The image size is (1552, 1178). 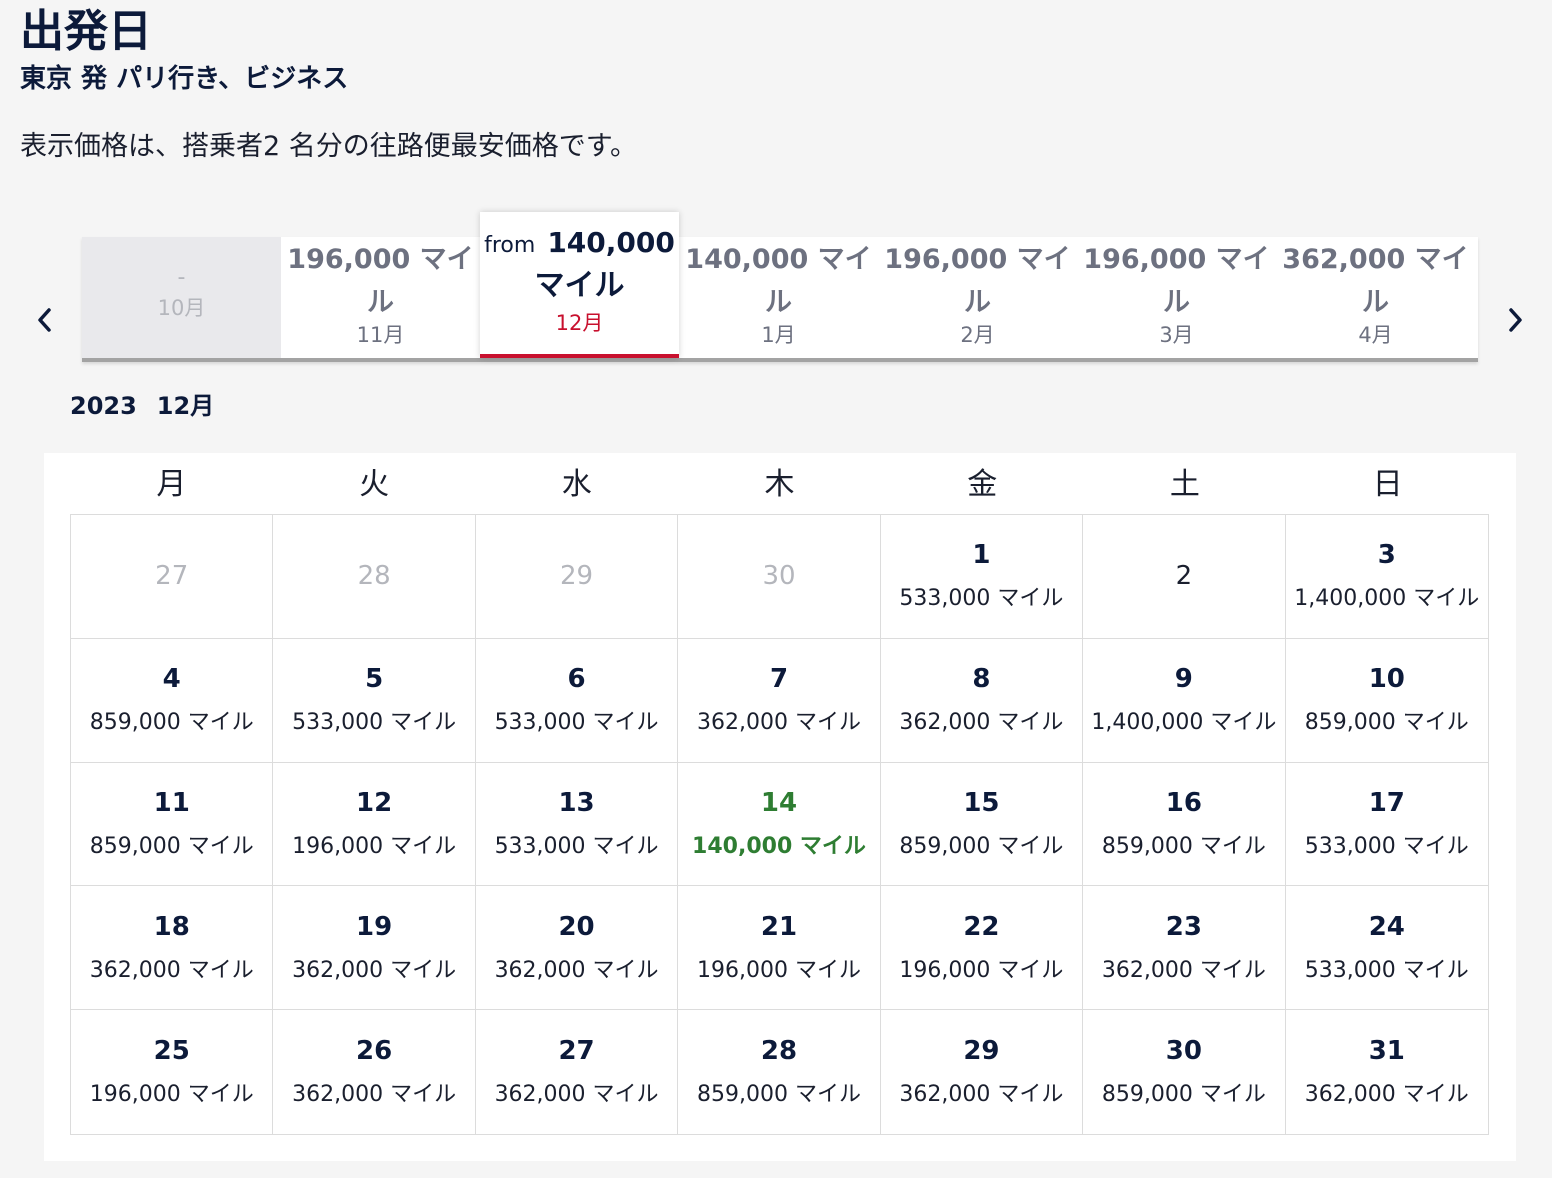 I want to click on calendar-day-unavailable: 2, so click(x=1184, y=577).